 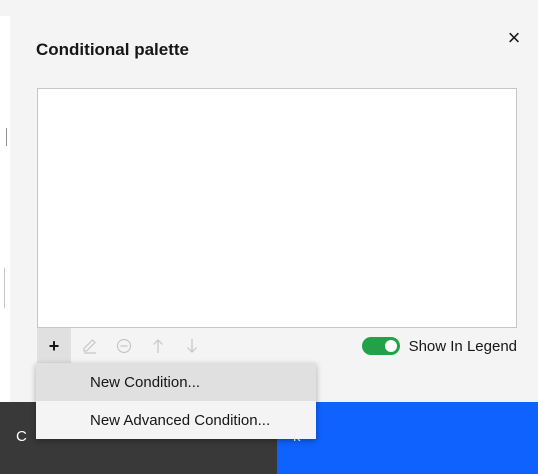 What do you see at coordinates (112, 49) in the screenshot?
I see `dialog-title: Conditional palette` at bounding box center [112, 49].